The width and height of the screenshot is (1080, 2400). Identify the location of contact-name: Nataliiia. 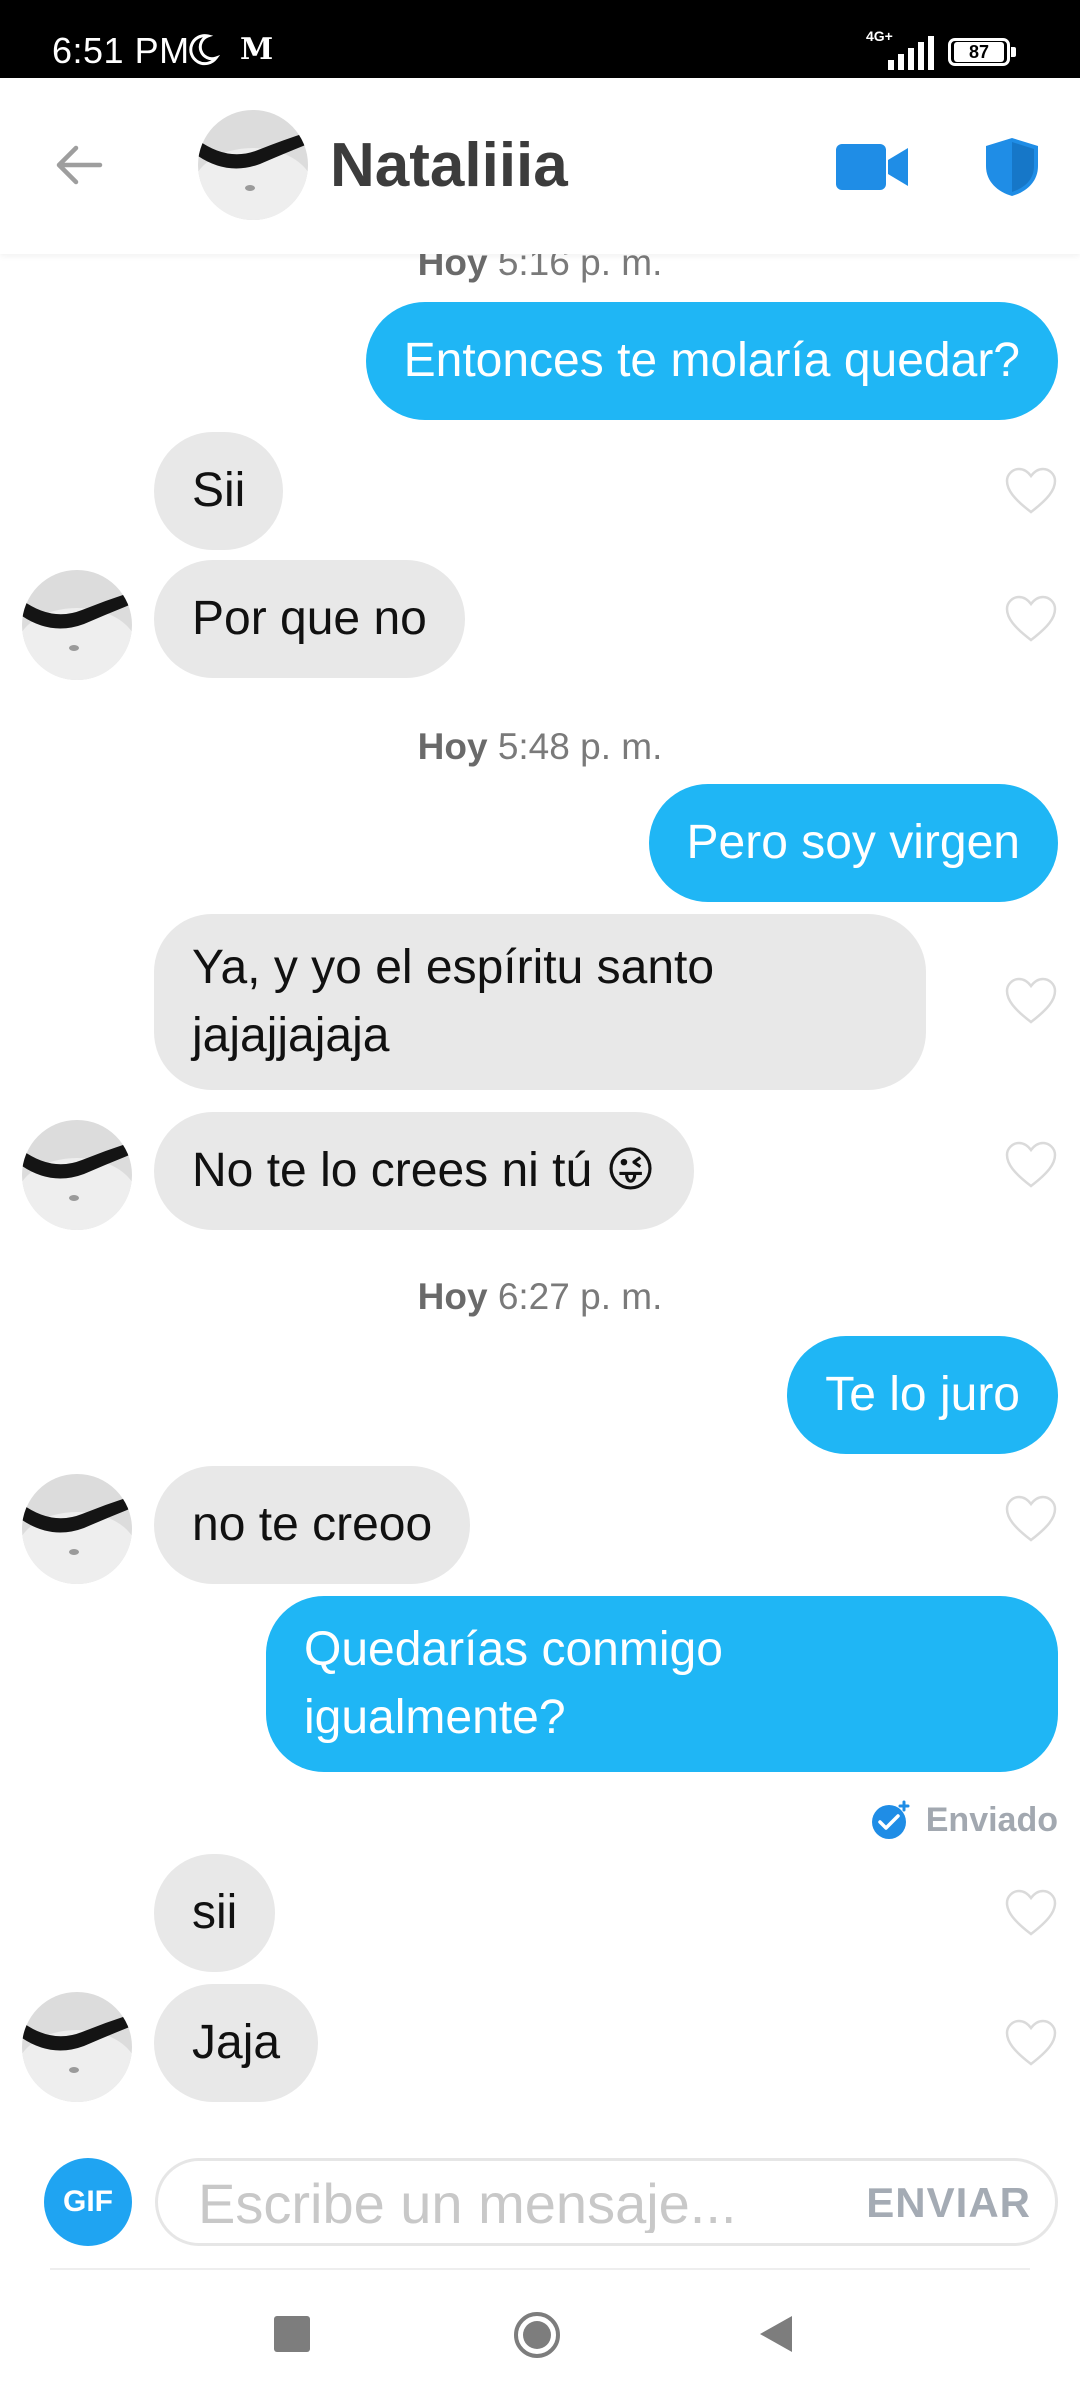
(449, 165).